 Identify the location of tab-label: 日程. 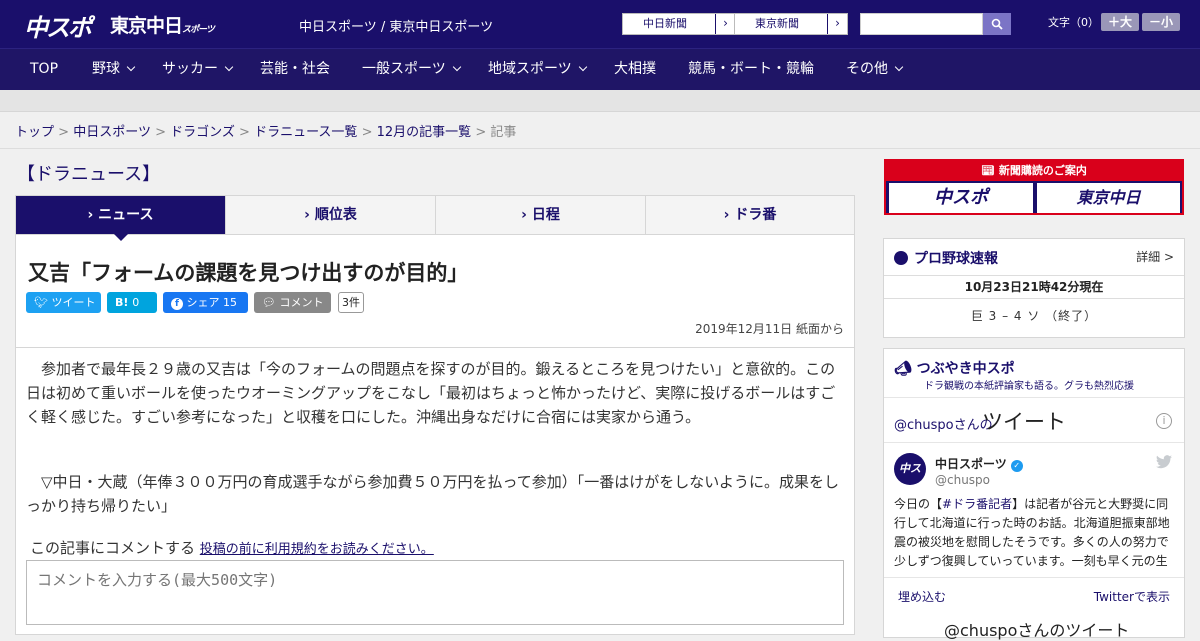
(545, 215).